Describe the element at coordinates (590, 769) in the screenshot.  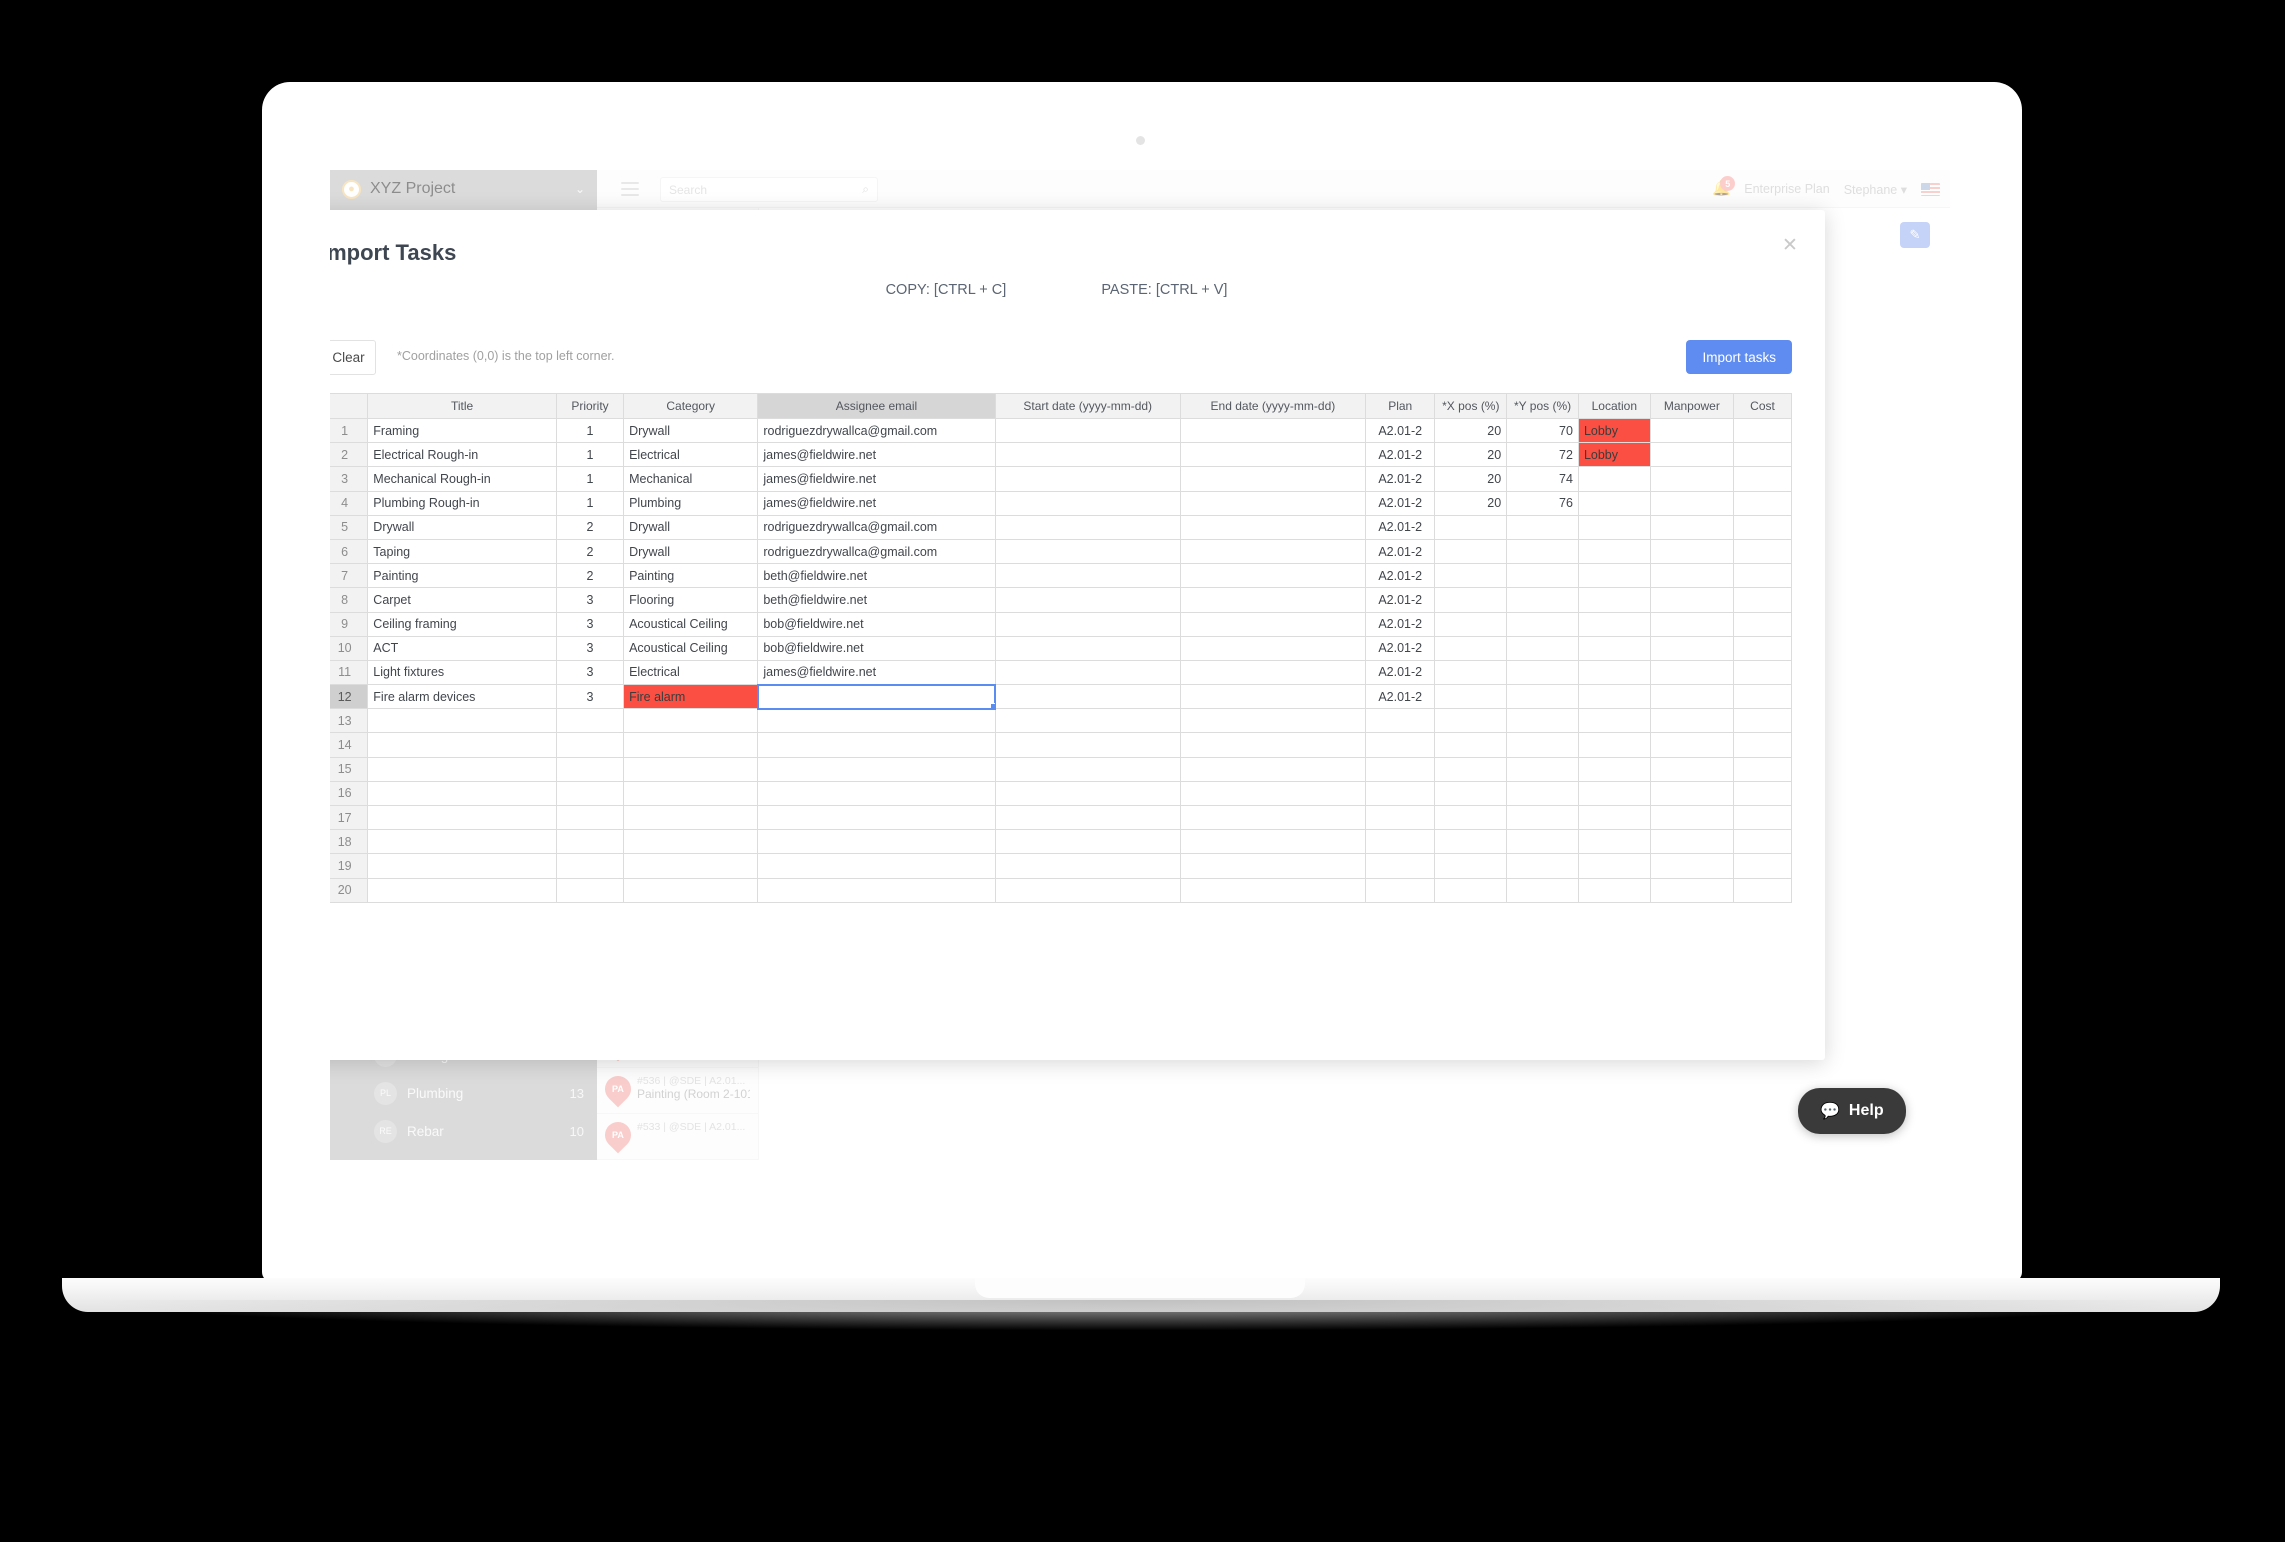
I see `cell-priority` at that location.